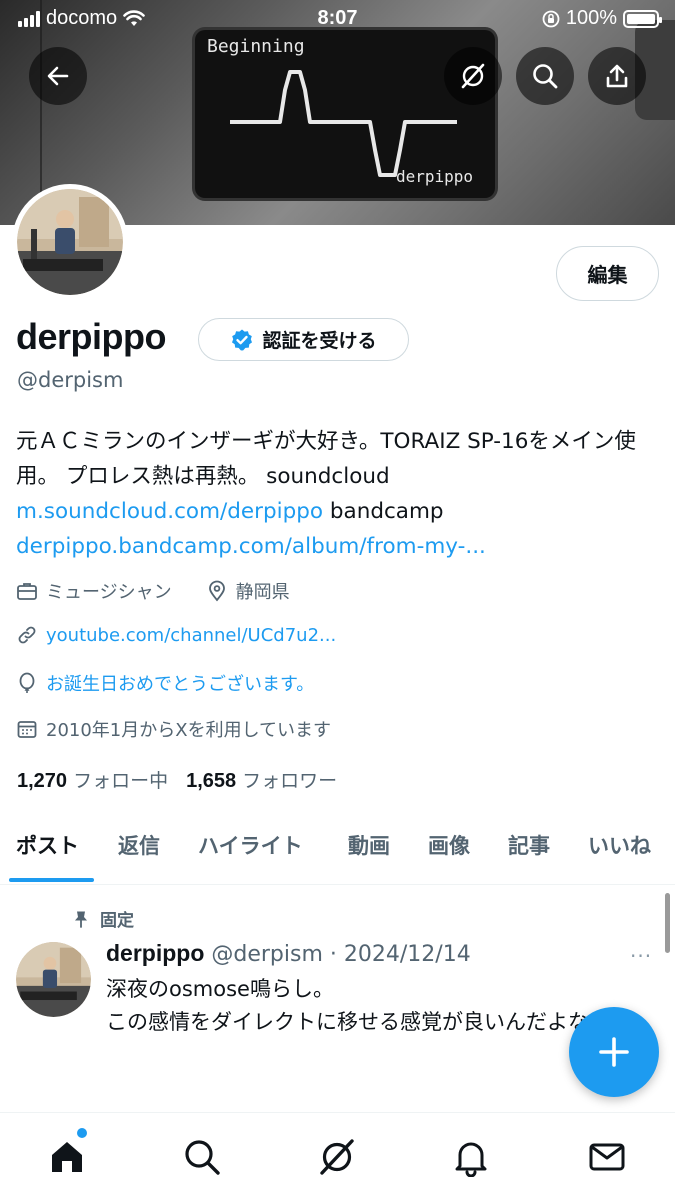  I want to click on verified-badge-icon, so click(242, 339).